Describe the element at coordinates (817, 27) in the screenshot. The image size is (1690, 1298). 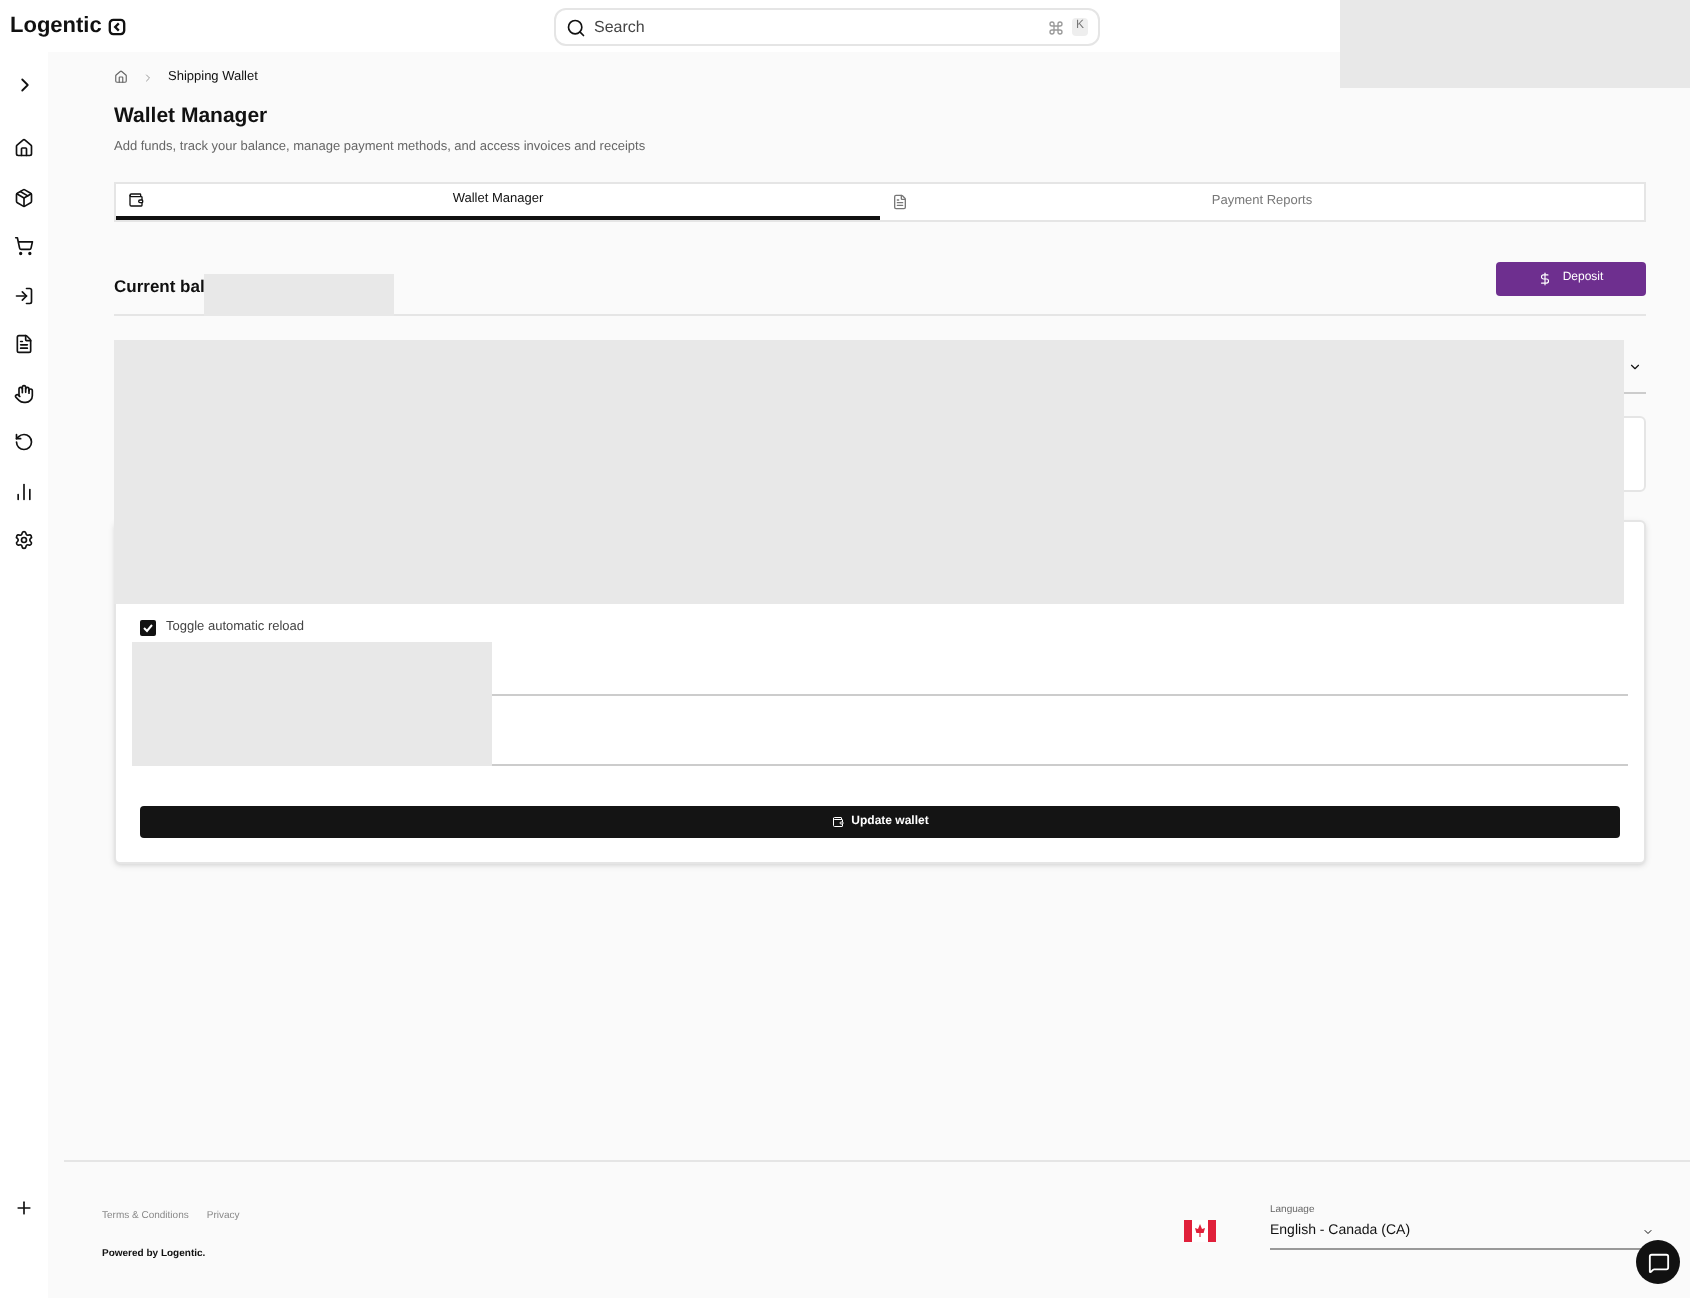
I see `search-input: Search` at that location.